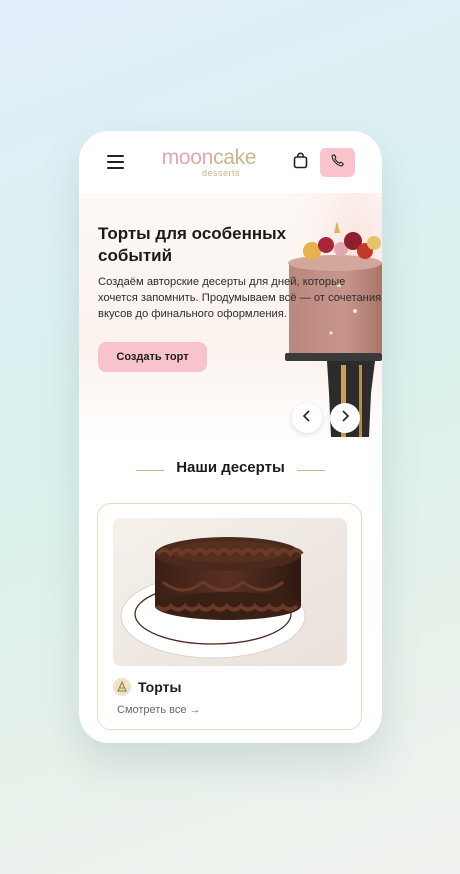 This screenshot has height=874, width=460. I want to click on call-button, so click(337, 162).